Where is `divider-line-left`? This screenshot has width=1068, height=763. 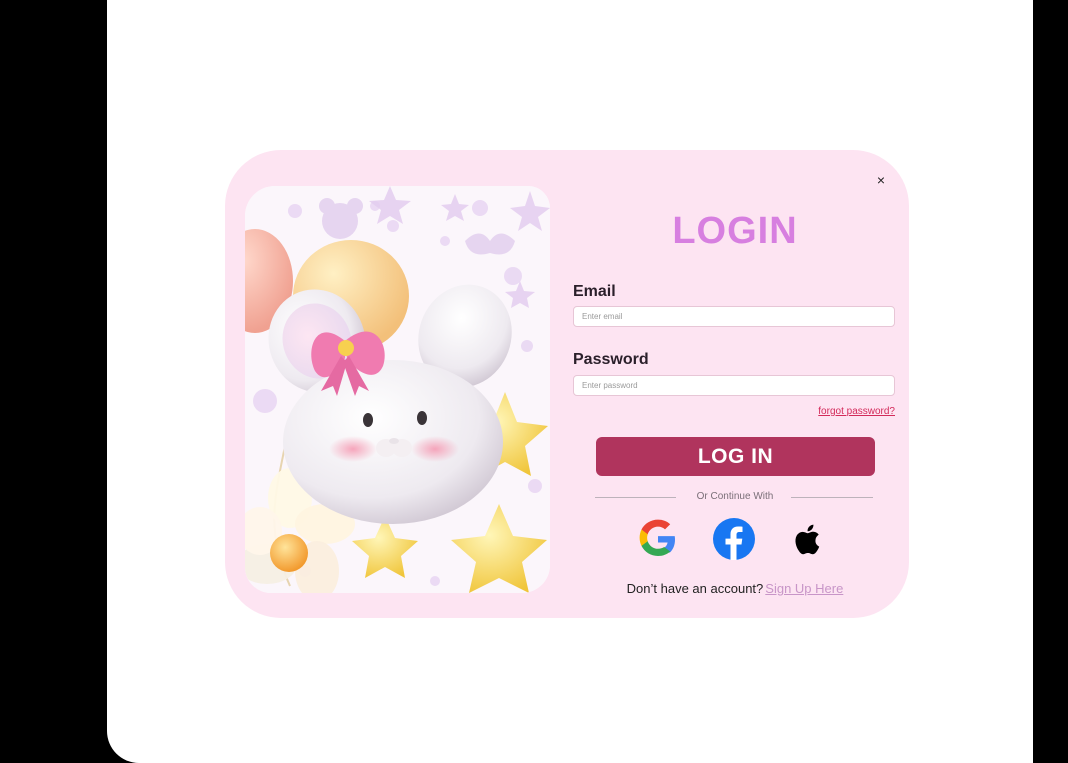
divider-line-left is located at coordinates (635, 497).